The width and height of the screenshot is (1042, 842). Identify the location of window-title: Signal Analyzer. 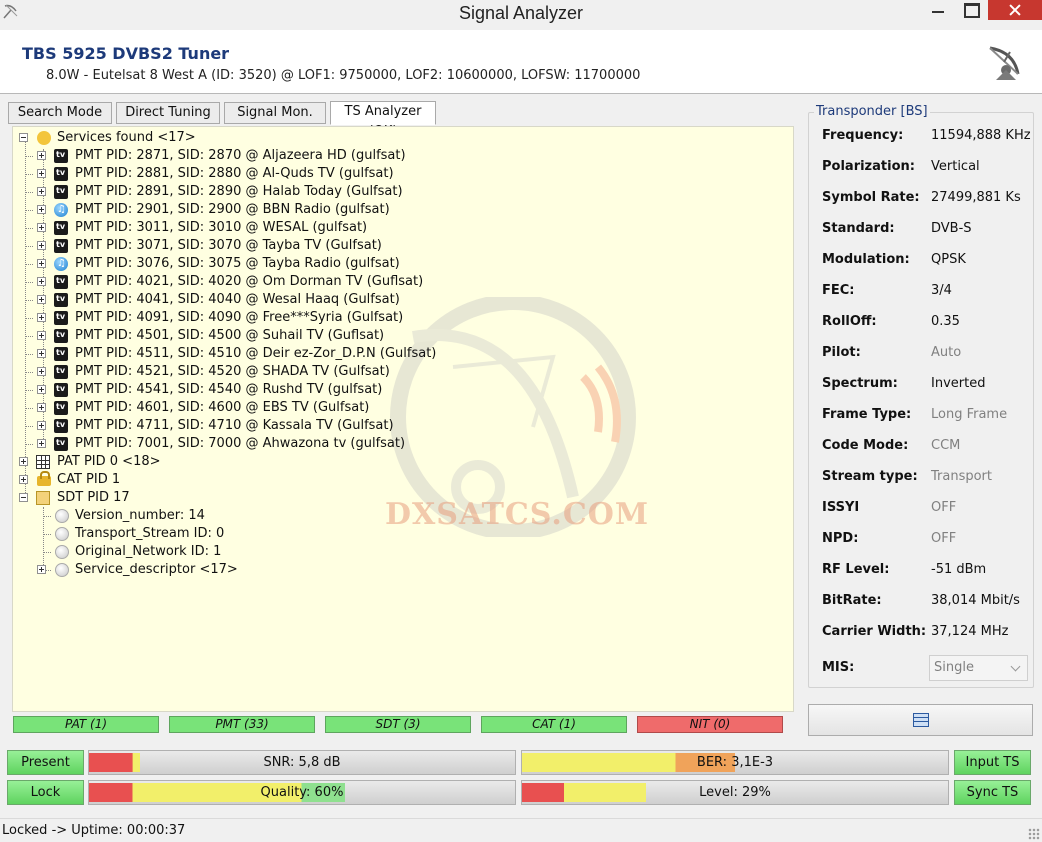
(521, 13).